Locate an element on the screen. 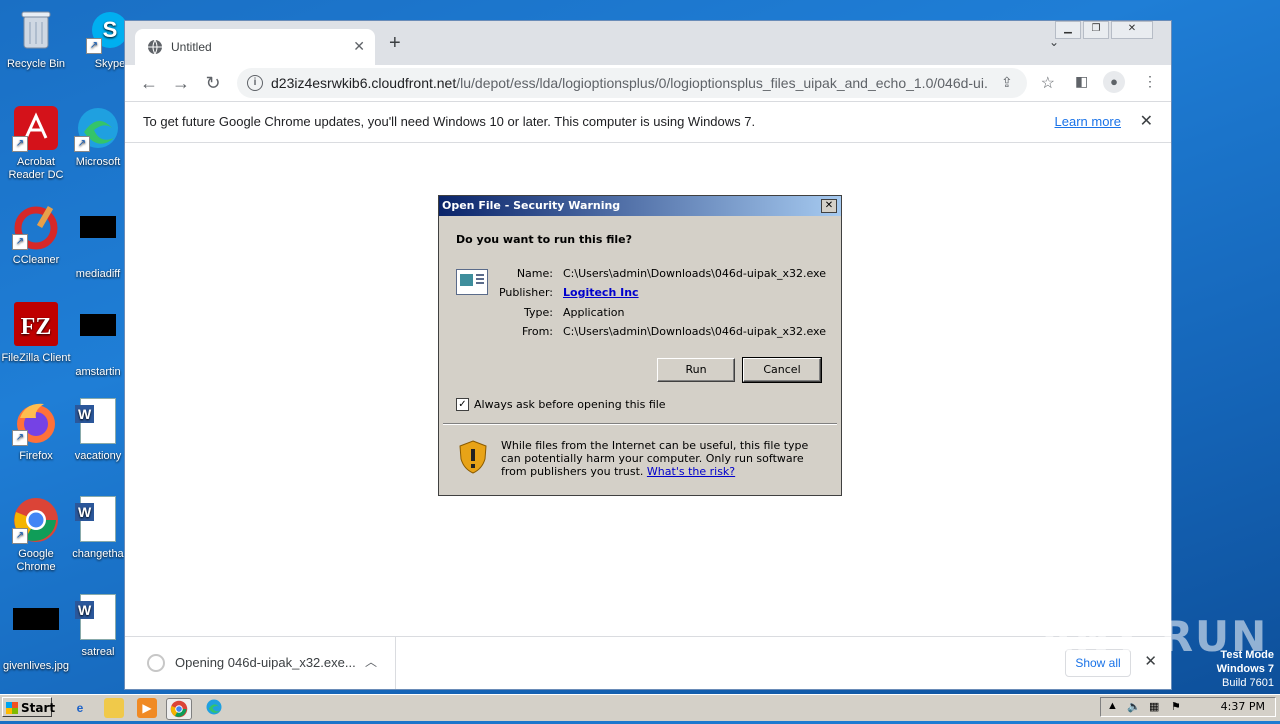 The width and height of the screenshot is (1280, 724). bookmark-star-icon: ☆ is located at coordinates (1048, 83).